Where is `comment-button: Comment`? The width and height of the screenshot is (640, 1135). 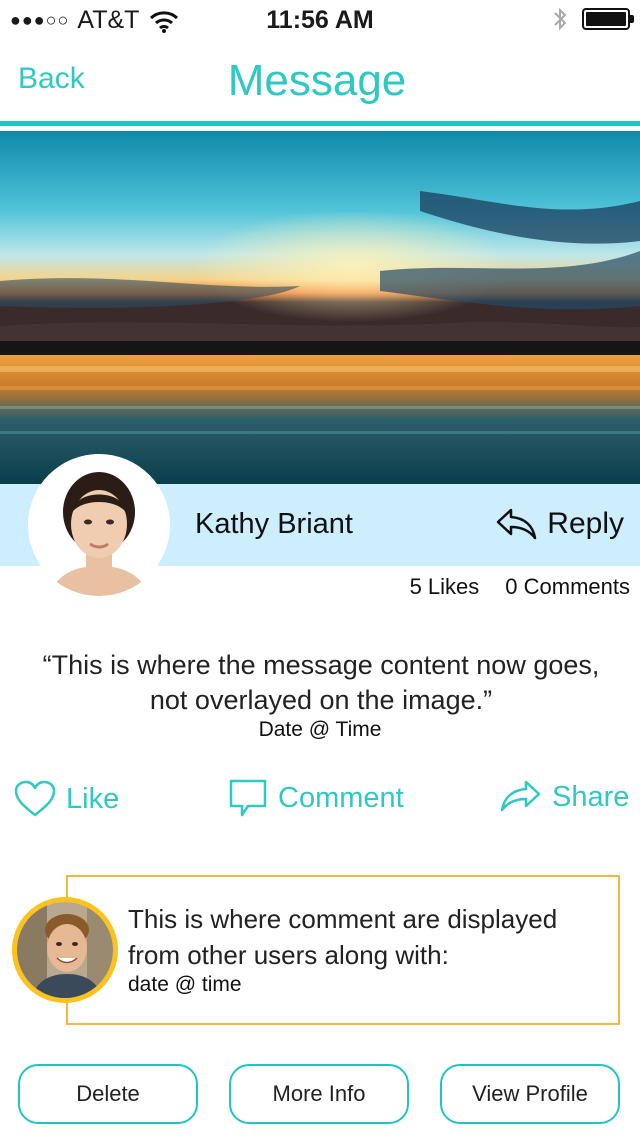 comment-button: Comment is located at coordinates (316, 798).